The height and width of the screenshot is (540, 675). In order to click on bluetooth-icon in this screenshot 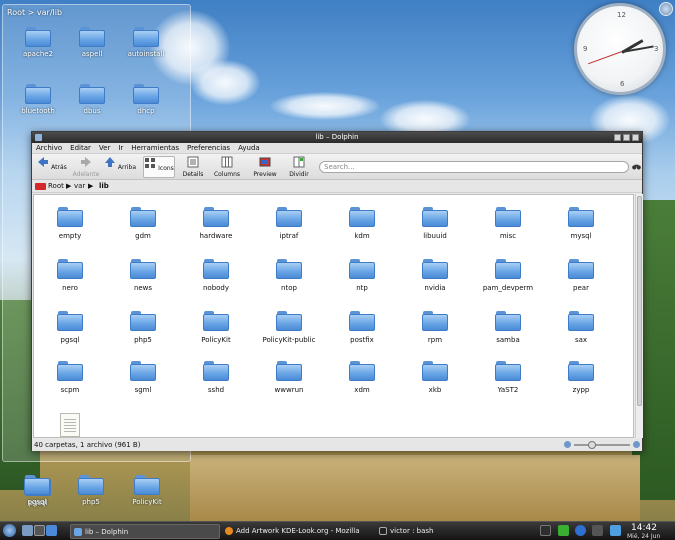, I will do `click(580, 530)`.